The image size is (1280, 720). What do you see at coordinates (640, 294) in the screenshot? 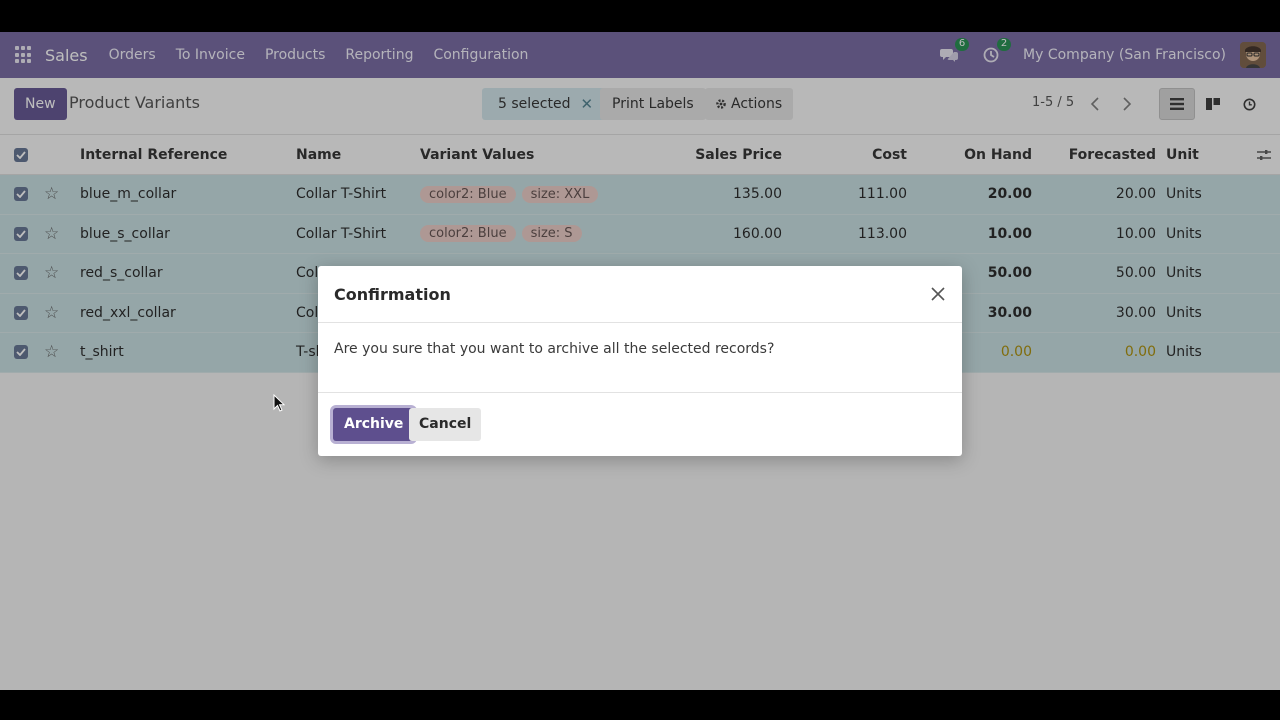
I see `dialog-header: Confirmation` at bounding box center [640, 294].